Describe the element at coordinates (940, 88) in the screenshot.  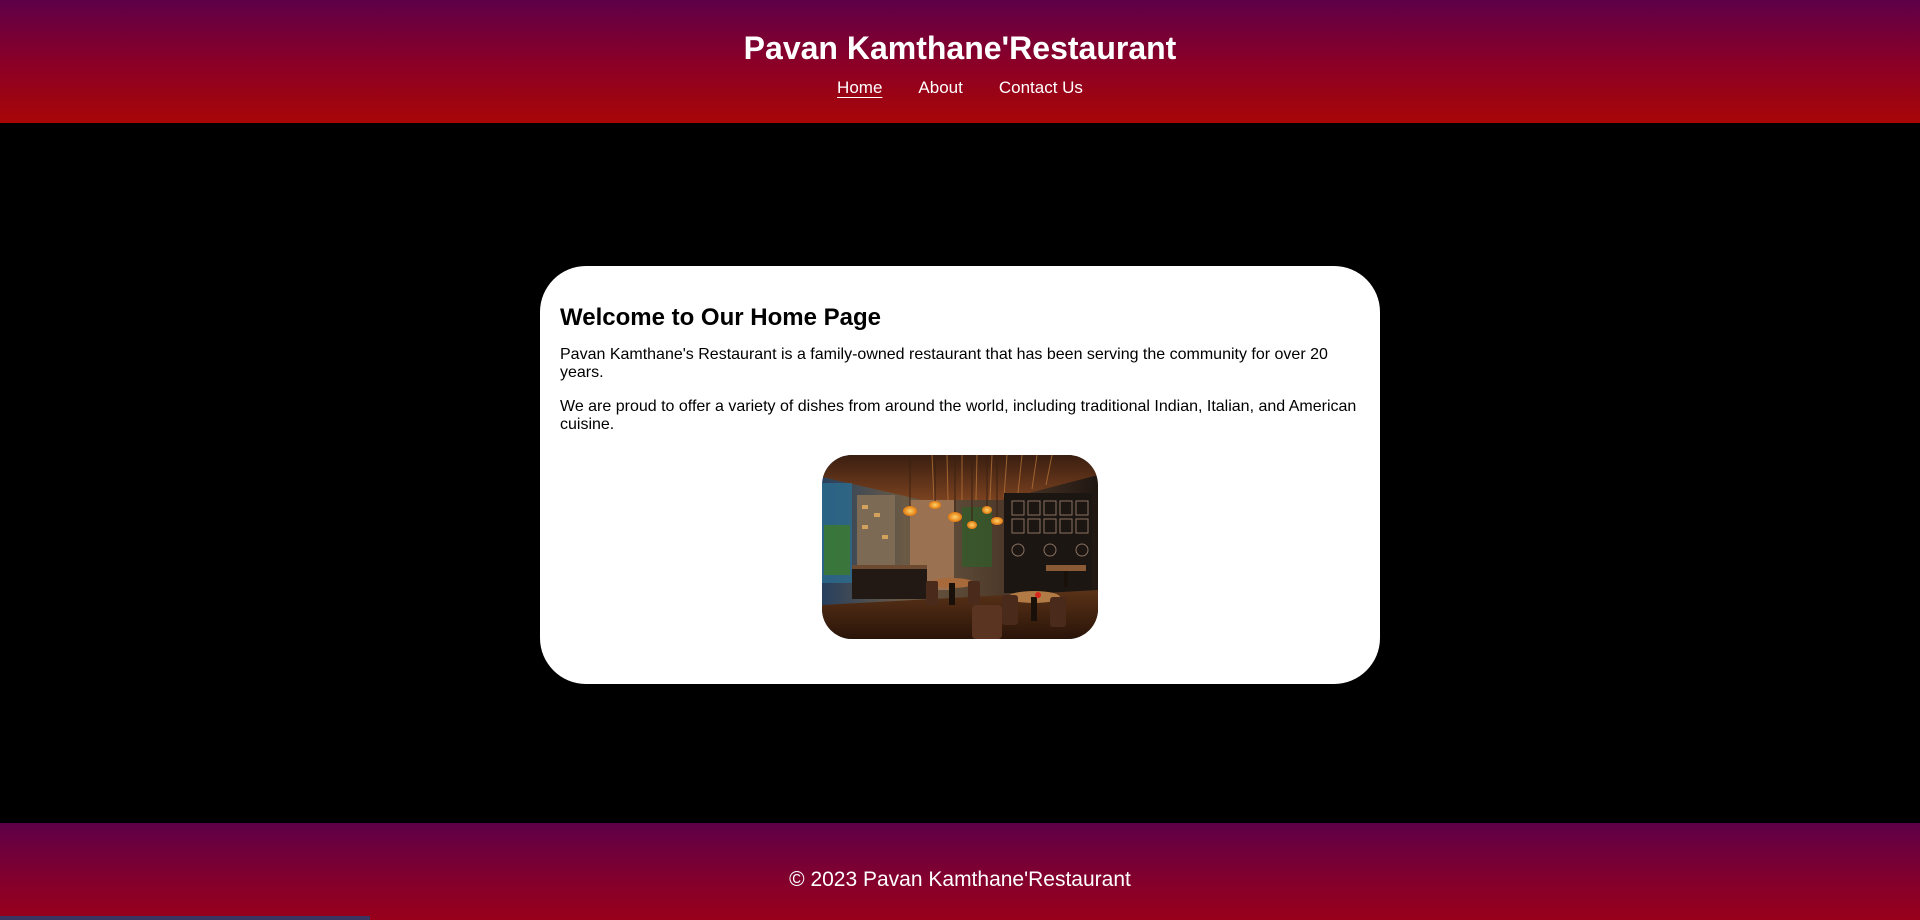
I see `nav-link-about: About` at that location.